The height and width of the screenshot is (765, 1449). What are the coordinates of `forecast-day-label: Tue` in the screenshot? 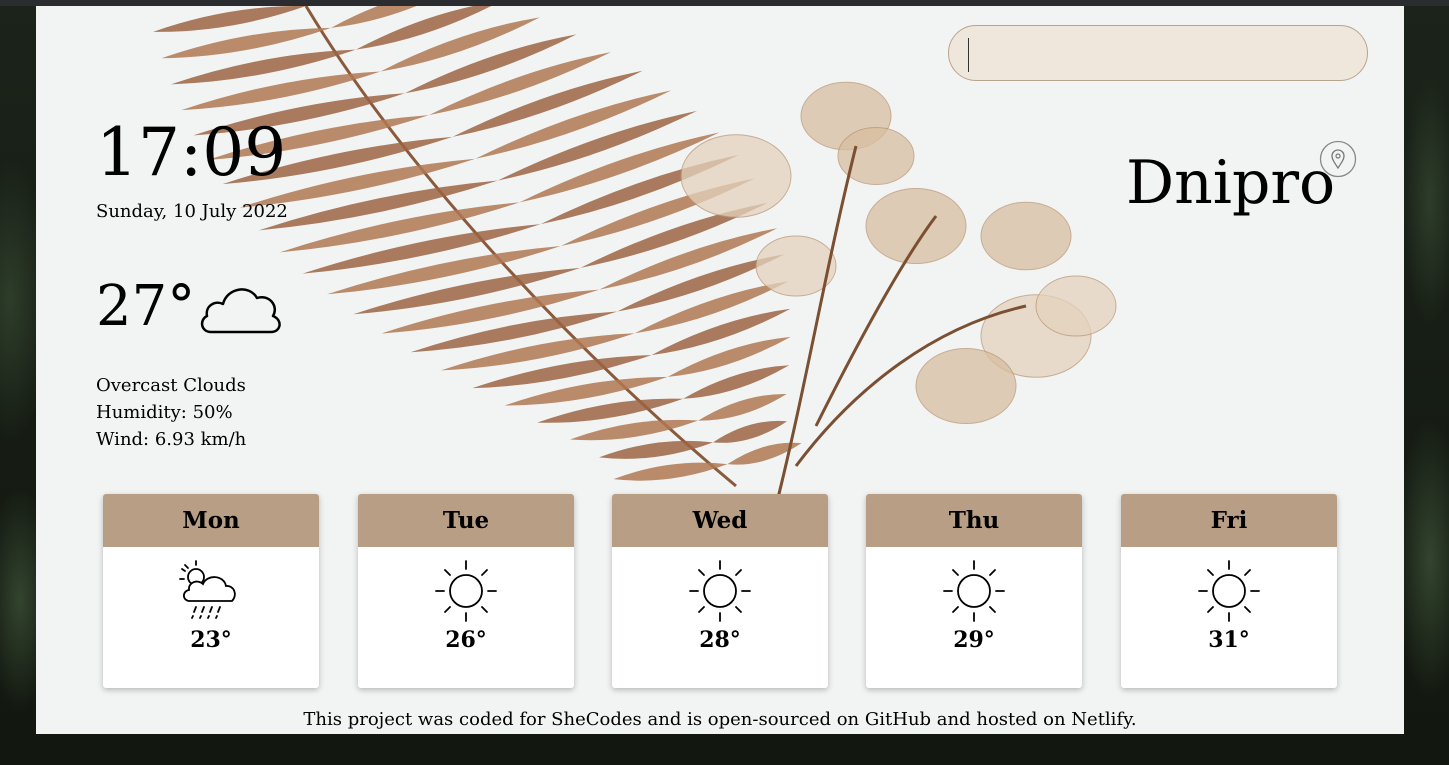 It's located at (466, 520).